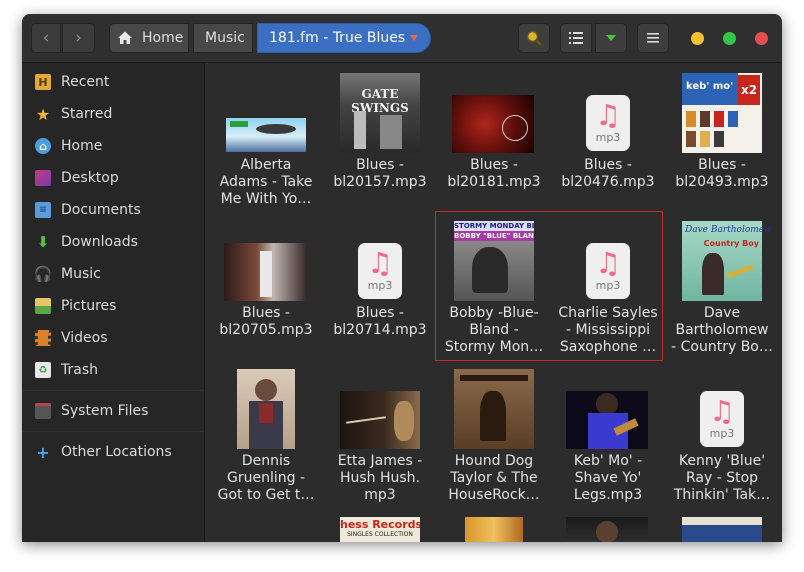 The height and width of the screenshot is (572, 804). What do you see at coordinates (77, 178) in the screenshot?
I see `sidebar-item-desktop: Desktop` at bounding box center [77, 178].